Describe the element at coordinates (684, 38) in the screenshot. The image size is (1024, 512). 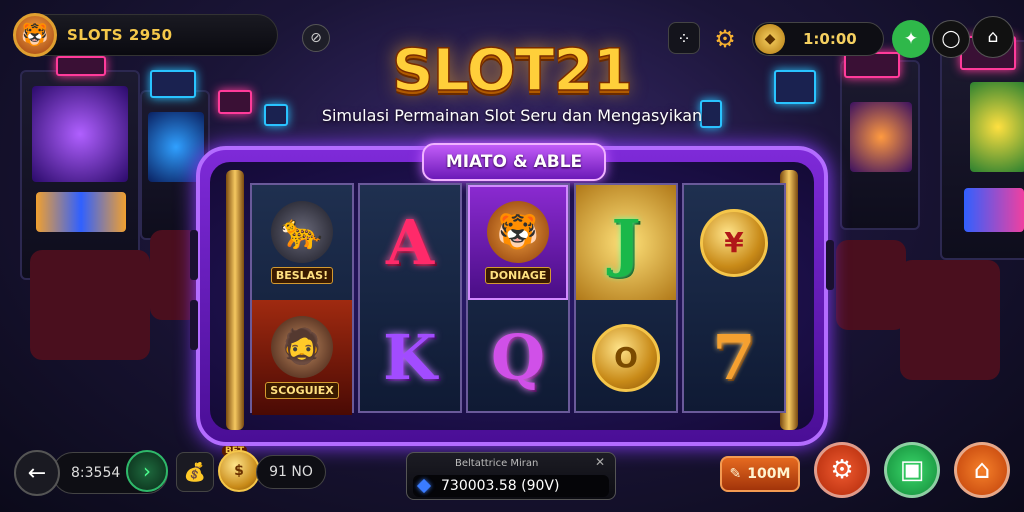
I see `grid-icon: ⁘` at that location.